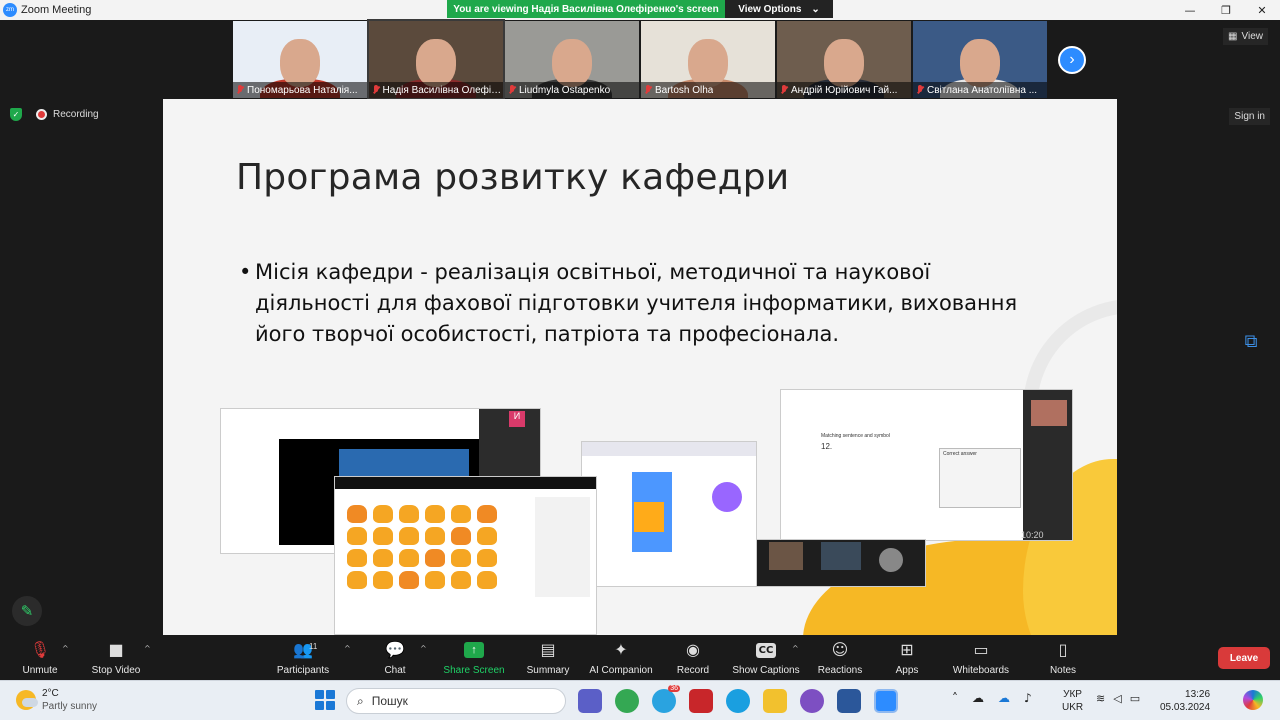  I want to click on language-bottom: UKR, so click(1073, 707).